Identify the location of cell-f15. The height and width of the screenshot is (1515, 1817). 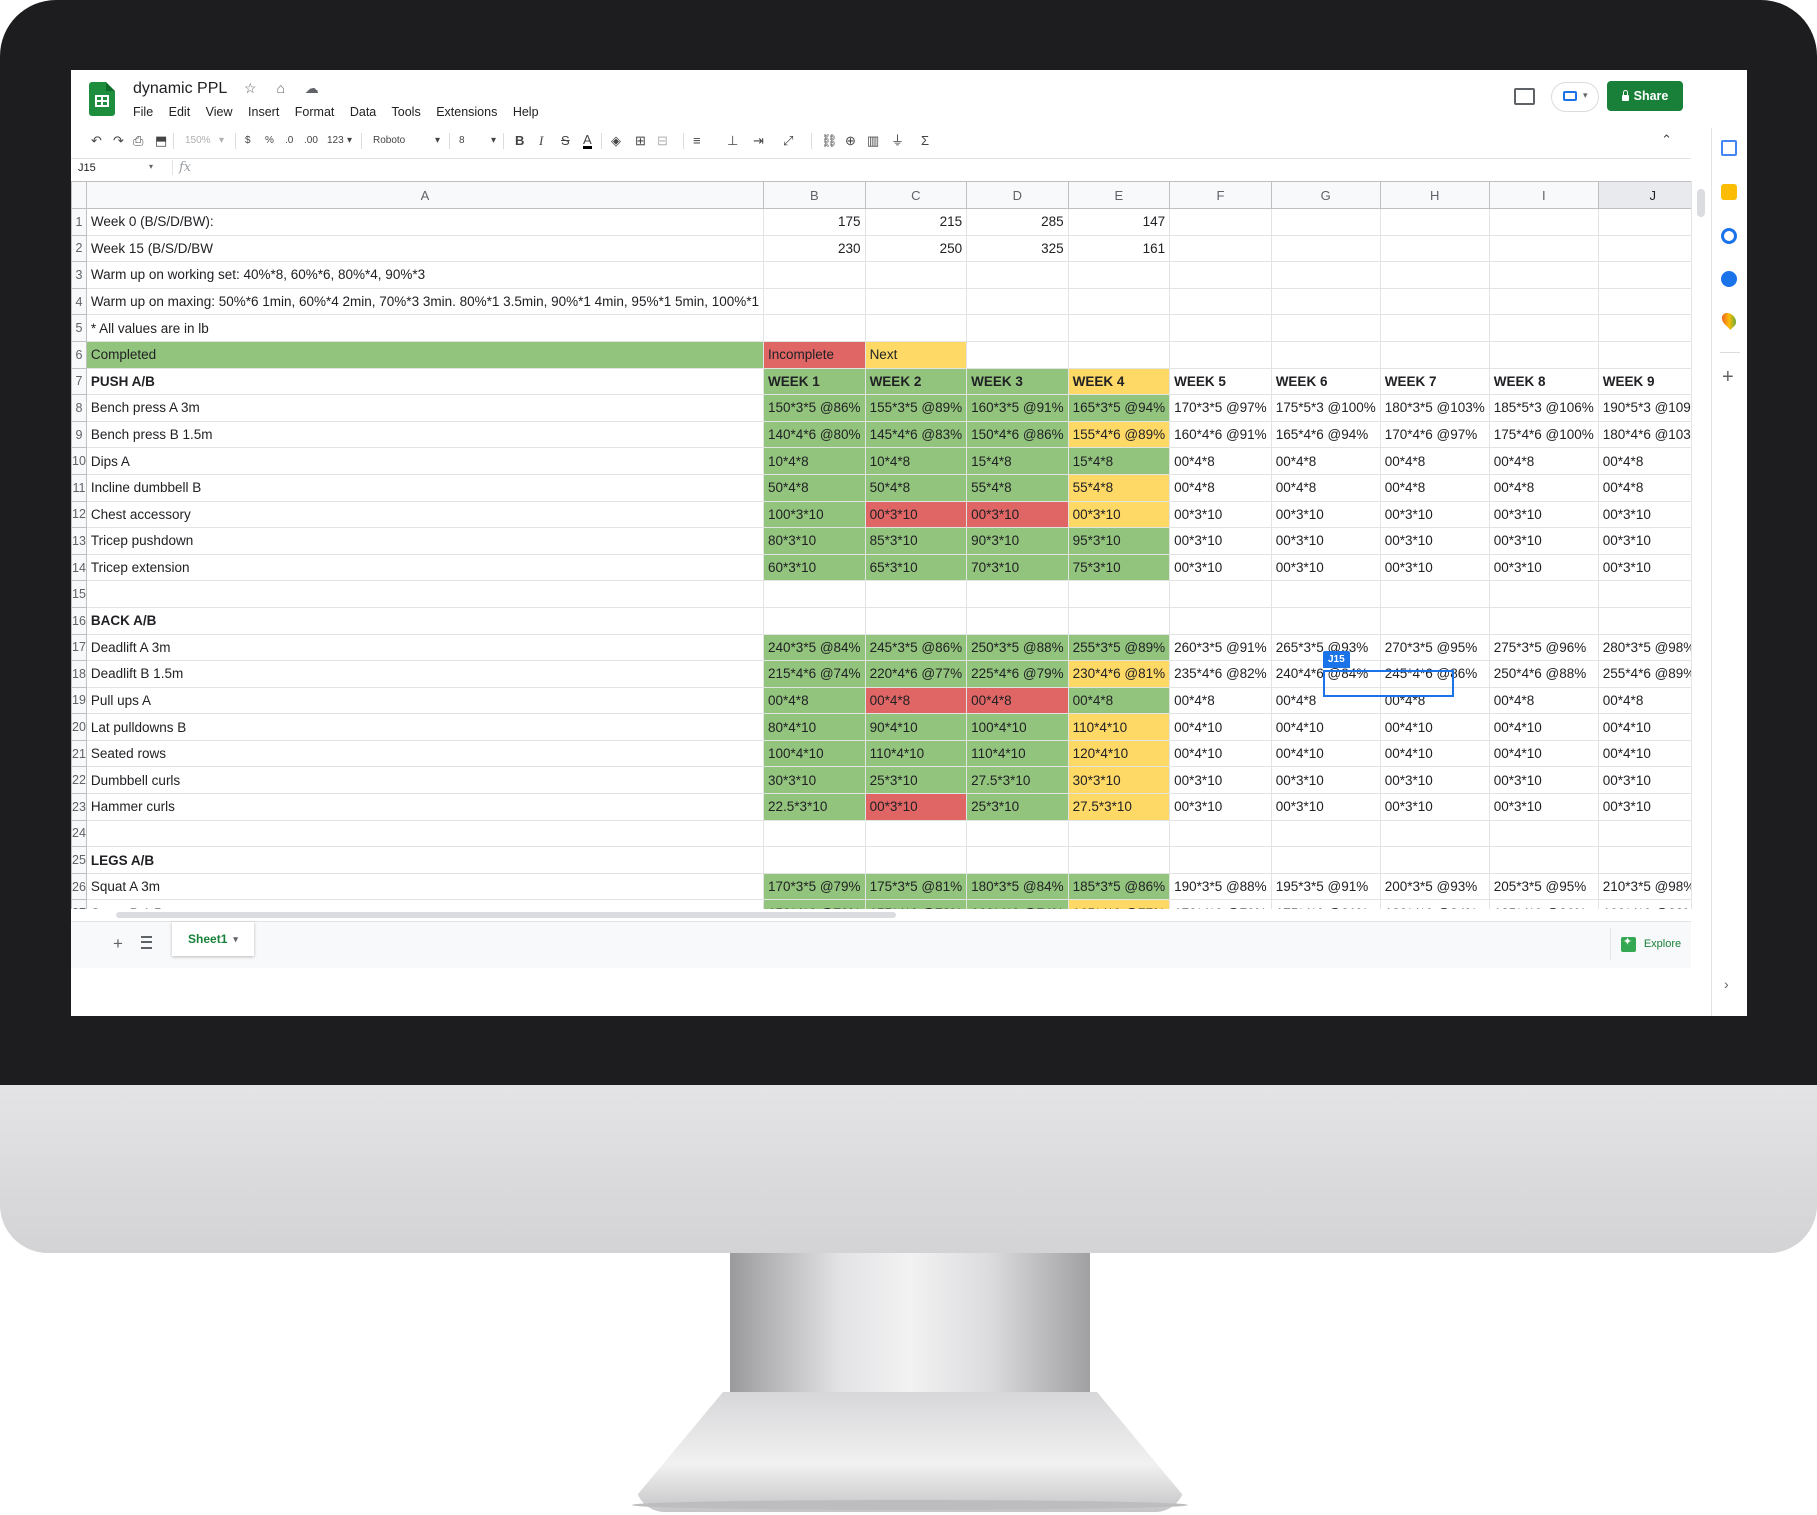
(1220, 594).